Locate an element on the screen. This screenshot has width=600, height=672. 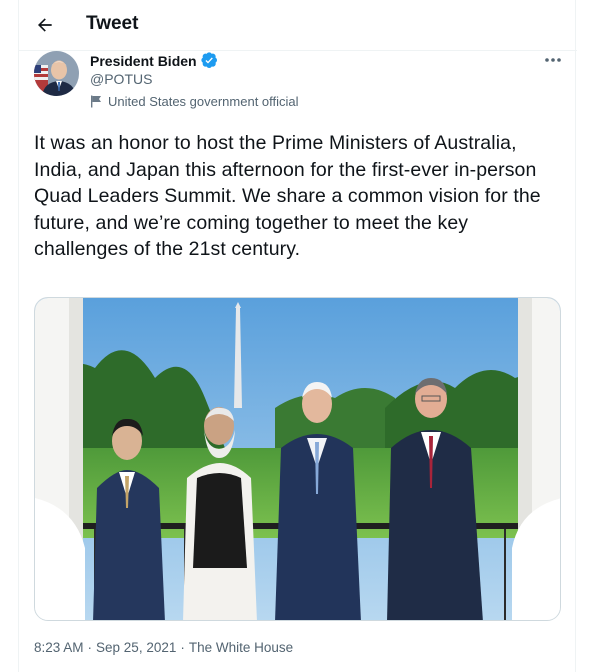
verified-badge-icon is located at coordinates (208, 60).